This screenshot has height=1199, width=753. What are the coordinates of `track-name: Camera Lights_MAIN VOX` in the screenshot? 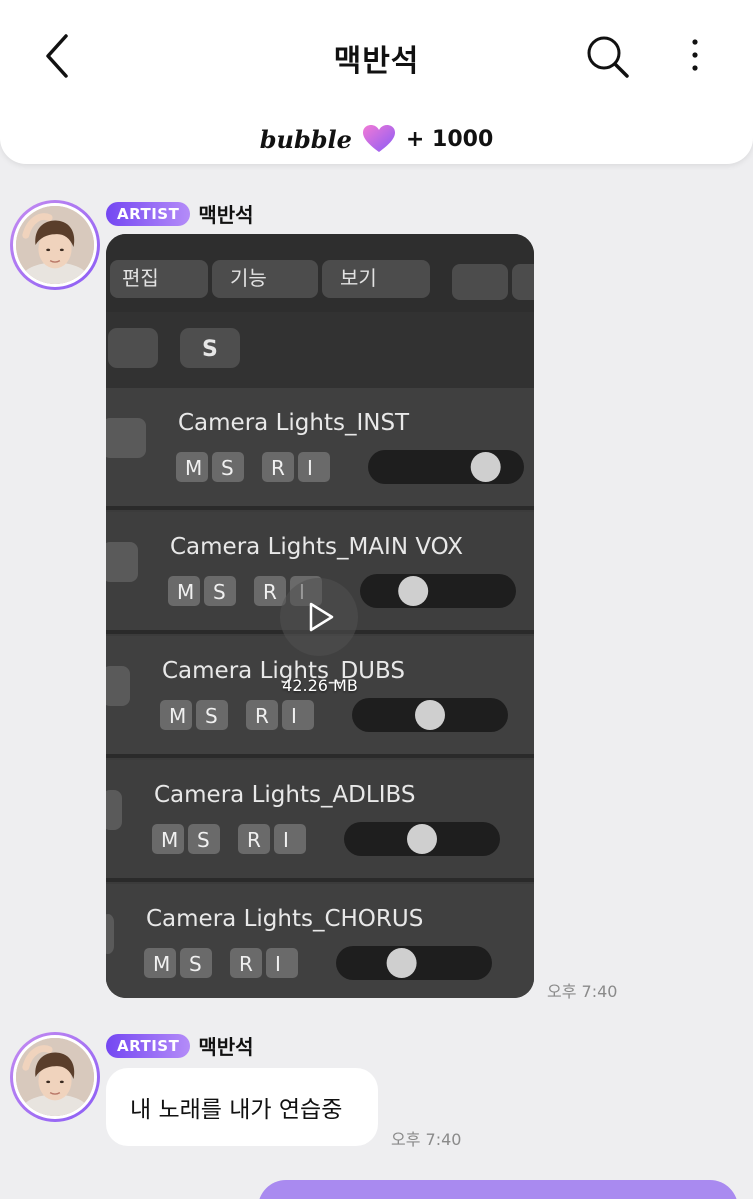 It's located at (316, 547).